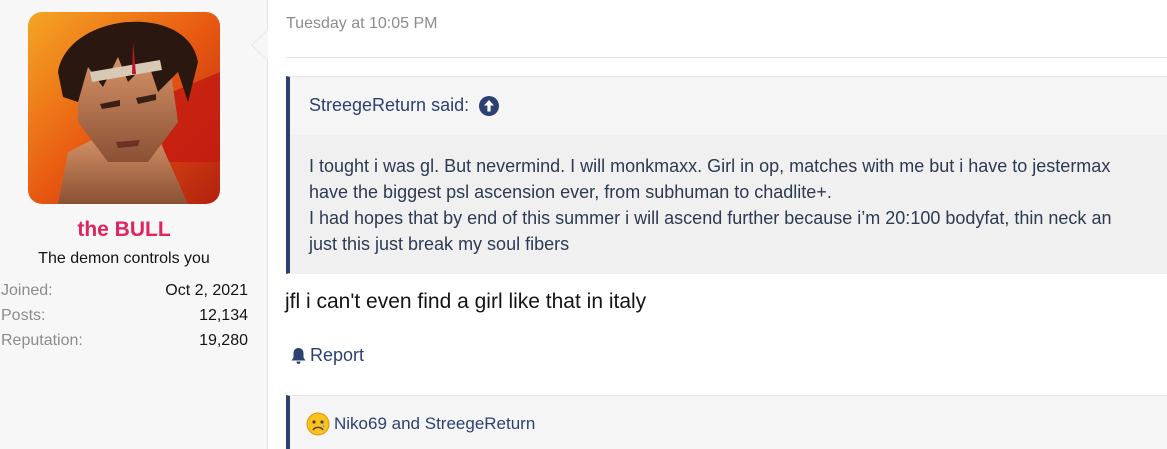 This screenshot has width=1167, height=449. What do you see at coordinates (260, 45) in the screenshot?
I see `message-arrow` at bounding box center [260, 45].